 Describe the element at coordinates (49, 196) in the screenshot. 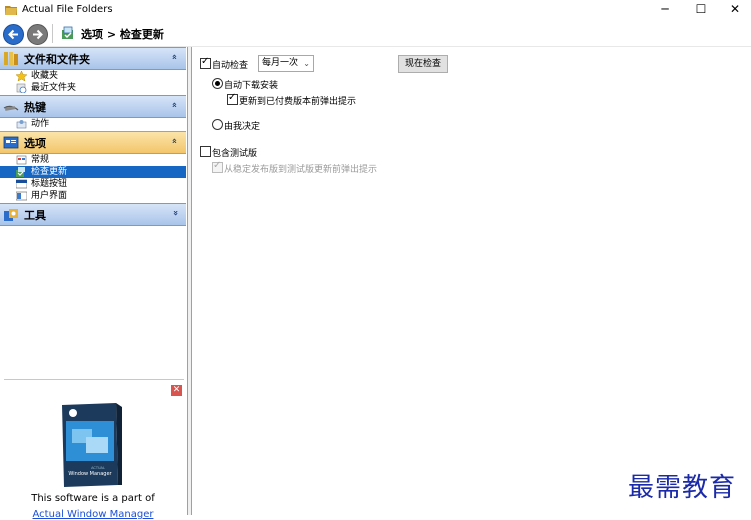

I see `sidebar-item-label: 用户界面` at that location.